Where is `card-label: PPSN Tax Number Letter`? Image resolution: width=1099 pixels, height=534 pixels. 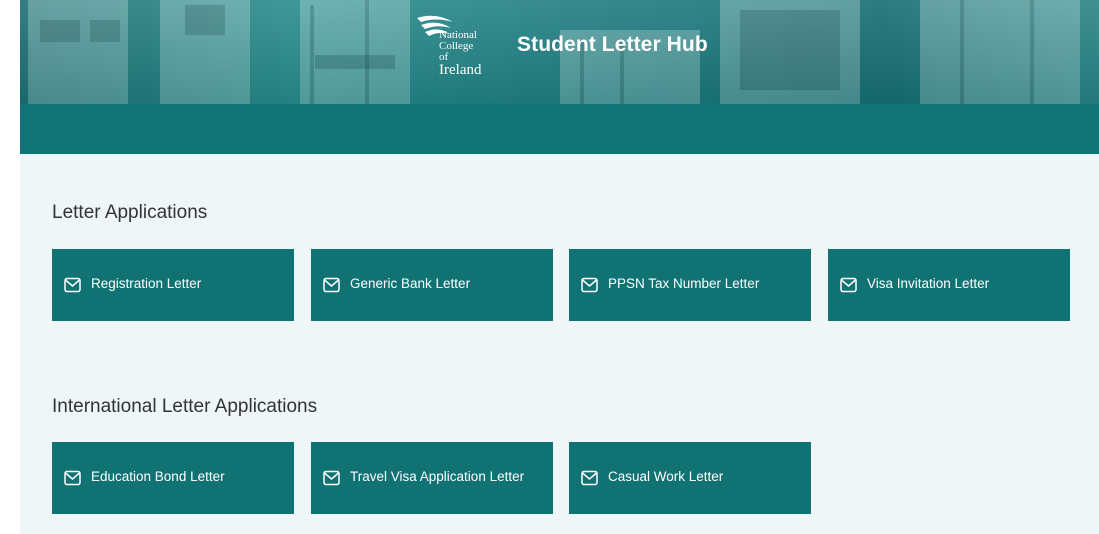
card-label: PPSN Tax Number Letter is located at coordinates (684, 283).